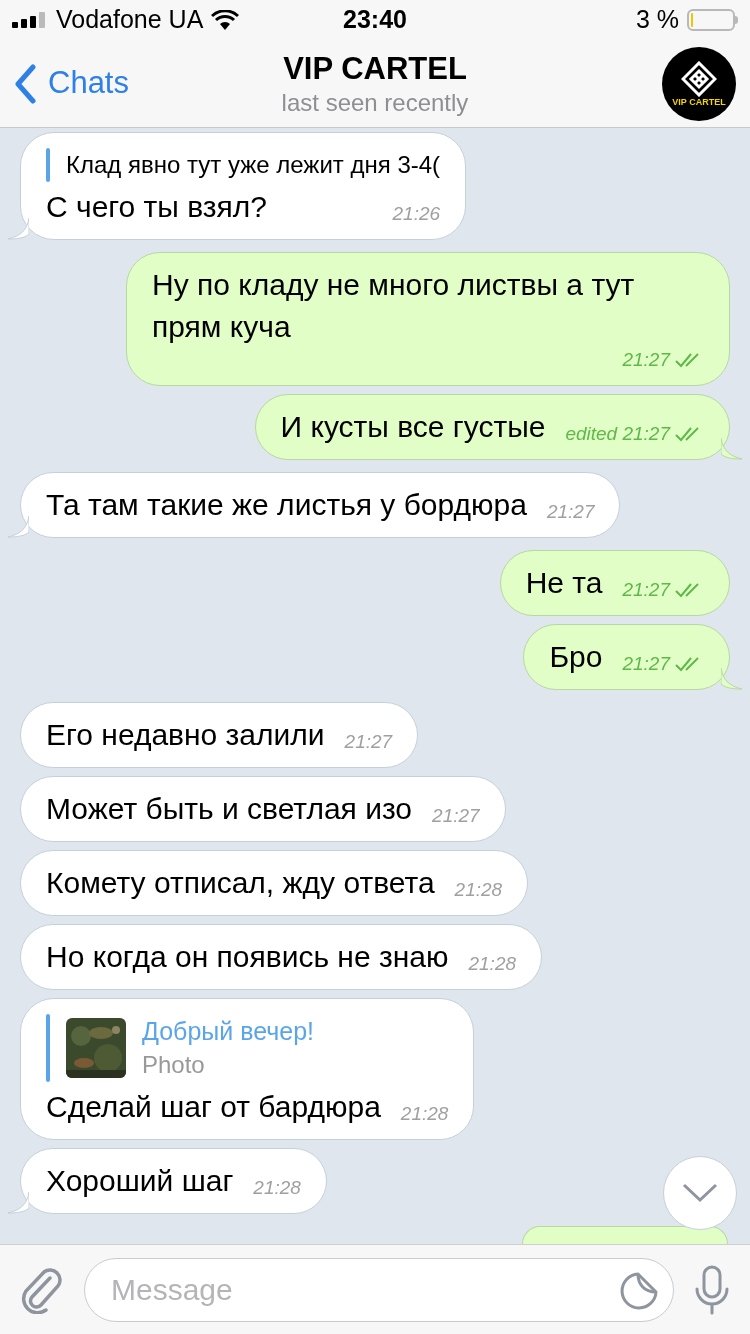  I want to click on diamond-logo-icon, so click(699, 78).